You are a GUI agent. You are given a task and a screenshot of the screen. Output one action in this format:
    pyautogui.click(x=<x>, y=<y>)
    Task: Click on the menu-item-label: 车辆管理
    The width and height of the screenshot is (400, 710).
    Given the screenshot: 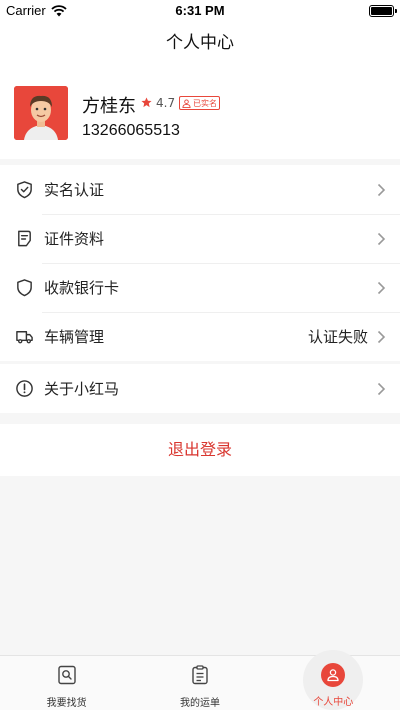 What is the action you would take?
    pyautogui.click(x=74, y=337)
    